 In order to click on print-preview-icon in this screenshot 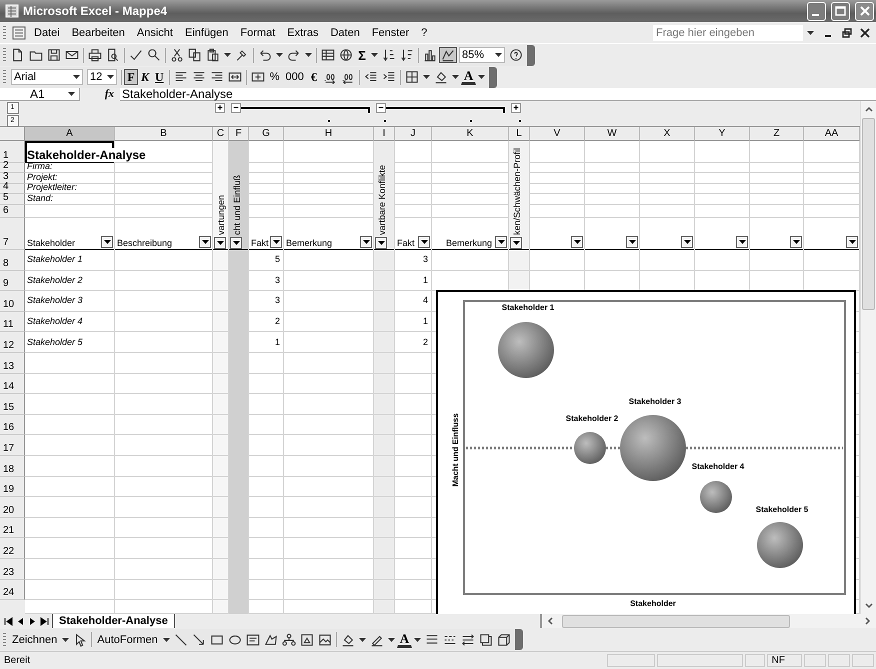, I will do `click(113, 55)`.